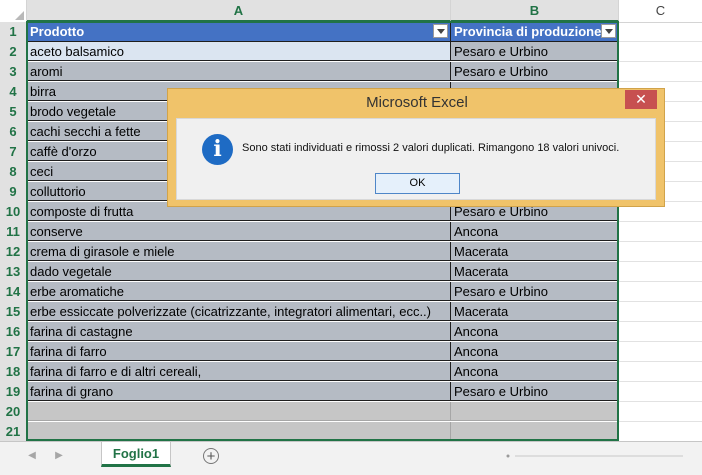  I want to click on ok-button: OK, so click(417, 183).